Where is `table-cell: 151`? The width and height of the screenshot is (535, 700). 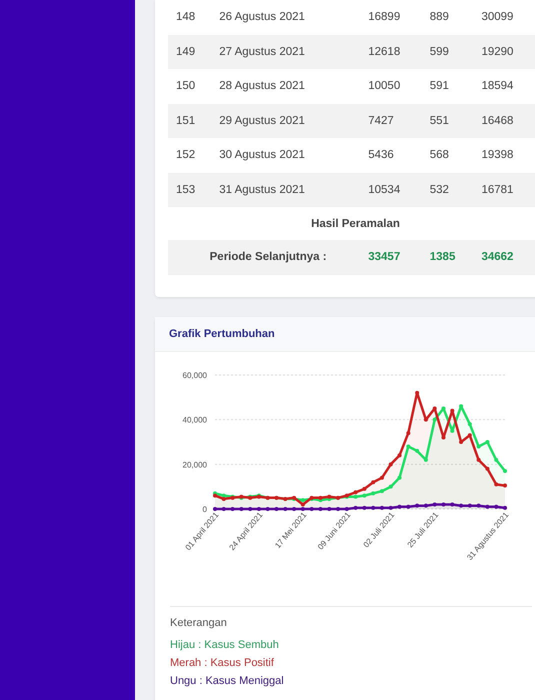 table-cell: 151 is located at coordinates (190, 121).